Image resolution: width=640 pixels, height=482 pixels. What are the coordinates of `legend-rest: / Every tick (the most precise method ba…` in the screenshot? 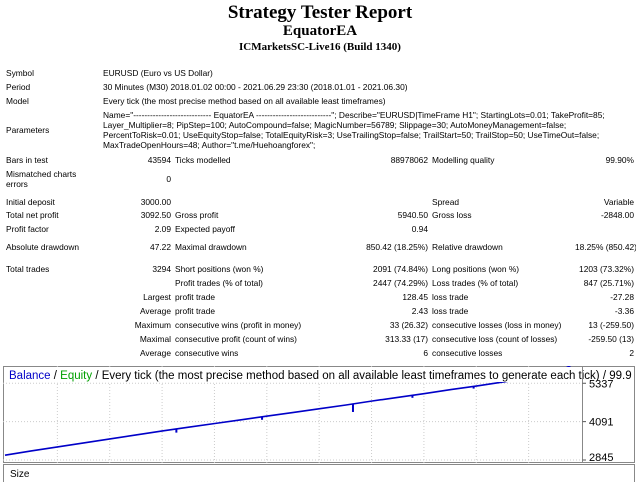 It's located at (361, 376).